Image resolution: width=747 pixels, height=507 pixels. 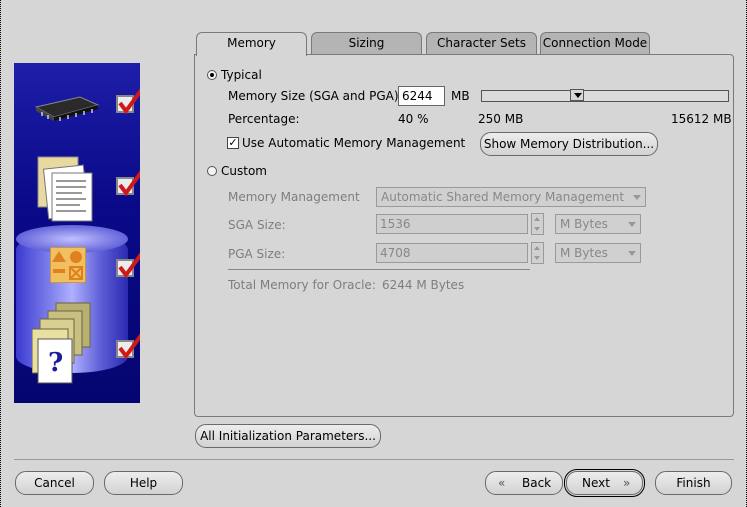 I want to click on tab-memory: Memory, so click(x=251, y=44).